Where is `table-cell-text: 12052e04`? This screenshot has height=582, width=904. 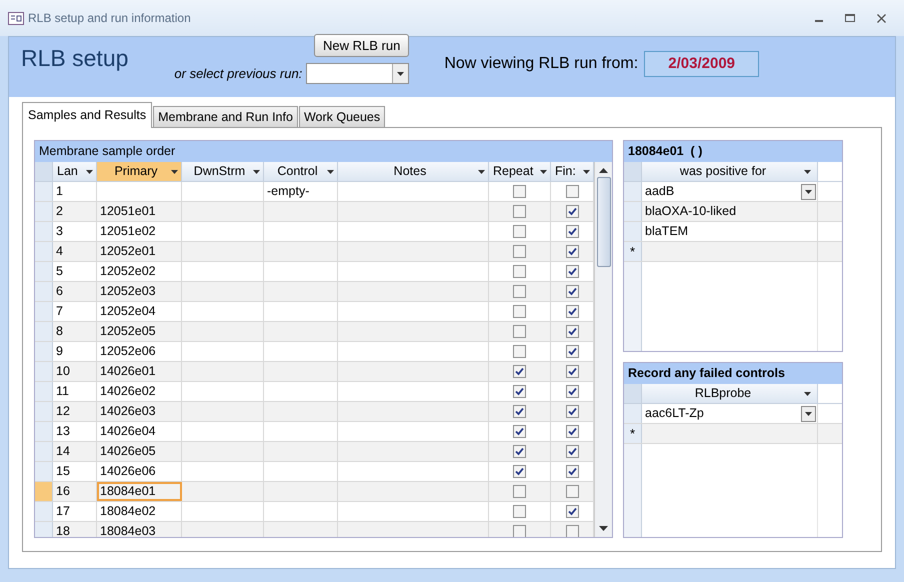 table-cell-text: 12052e04 is located at coordinates (128, 311).